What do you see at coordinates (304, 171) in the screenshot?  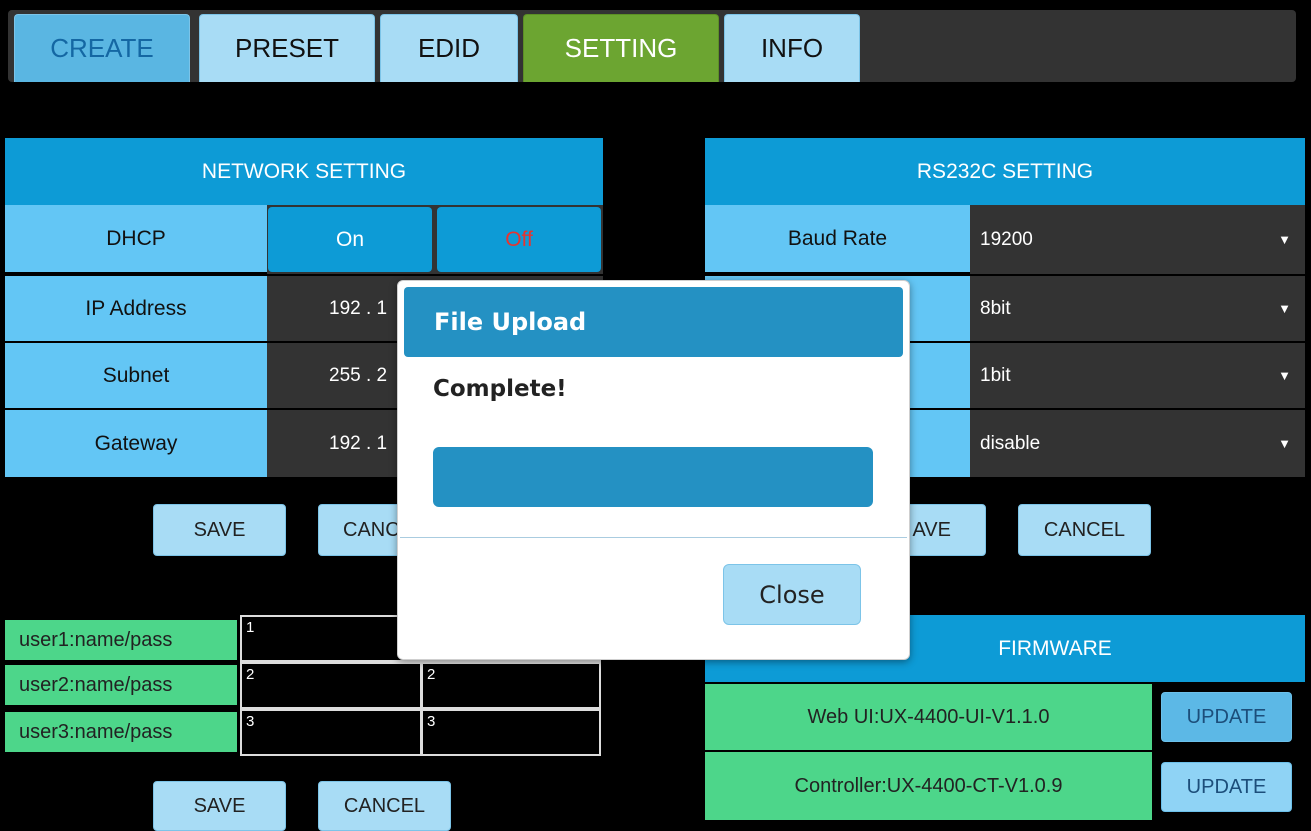 I see `network-setting-header: NETWORK SETTING` at bounding box center [304, 171].